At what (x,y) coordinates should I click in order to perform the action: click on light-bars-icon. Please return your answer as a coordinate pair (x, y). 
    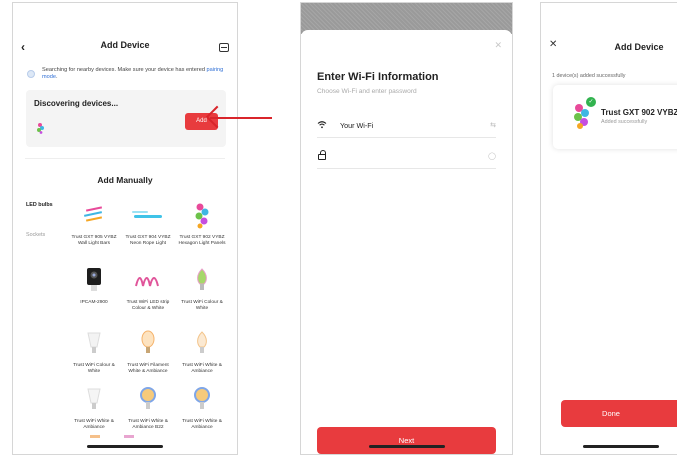
    Looking at the image, I should click on (93, 214).